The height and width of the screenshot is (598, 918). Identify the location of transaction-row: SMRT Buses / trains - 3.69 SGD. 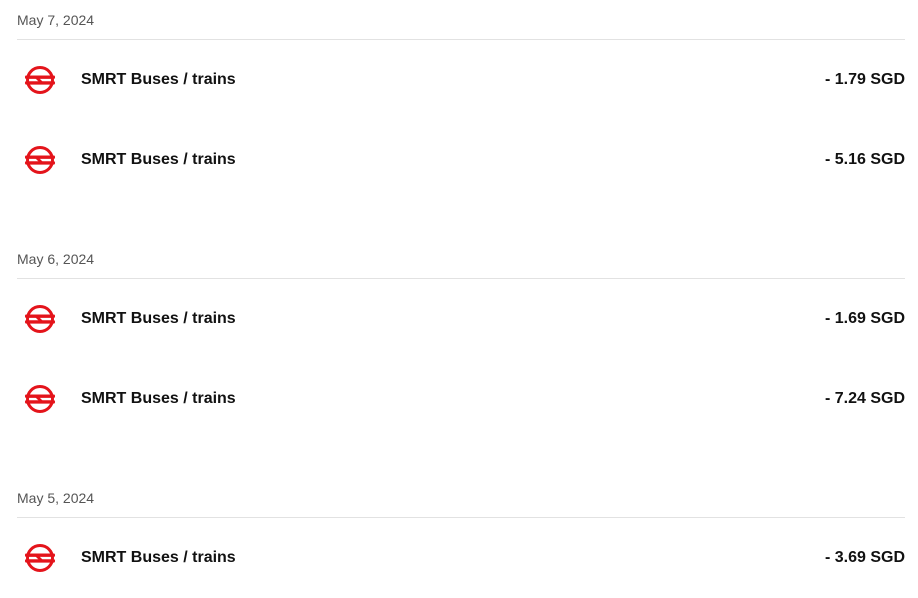
(461, 558).